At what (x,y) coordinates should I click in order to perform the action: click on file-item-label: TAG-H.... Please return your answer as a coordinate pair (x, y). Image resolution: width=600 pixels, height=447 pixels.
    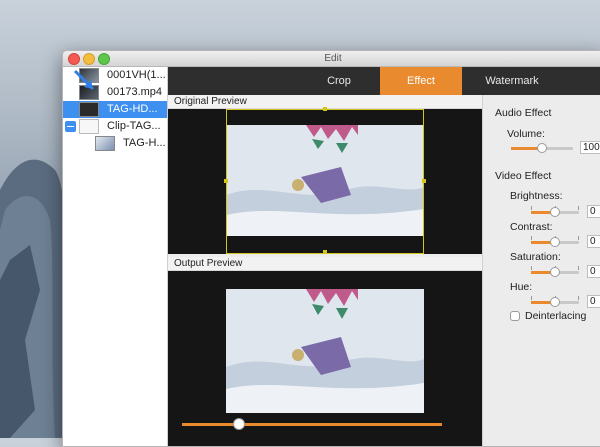
    Looking at the image, I should click on (144, 143).